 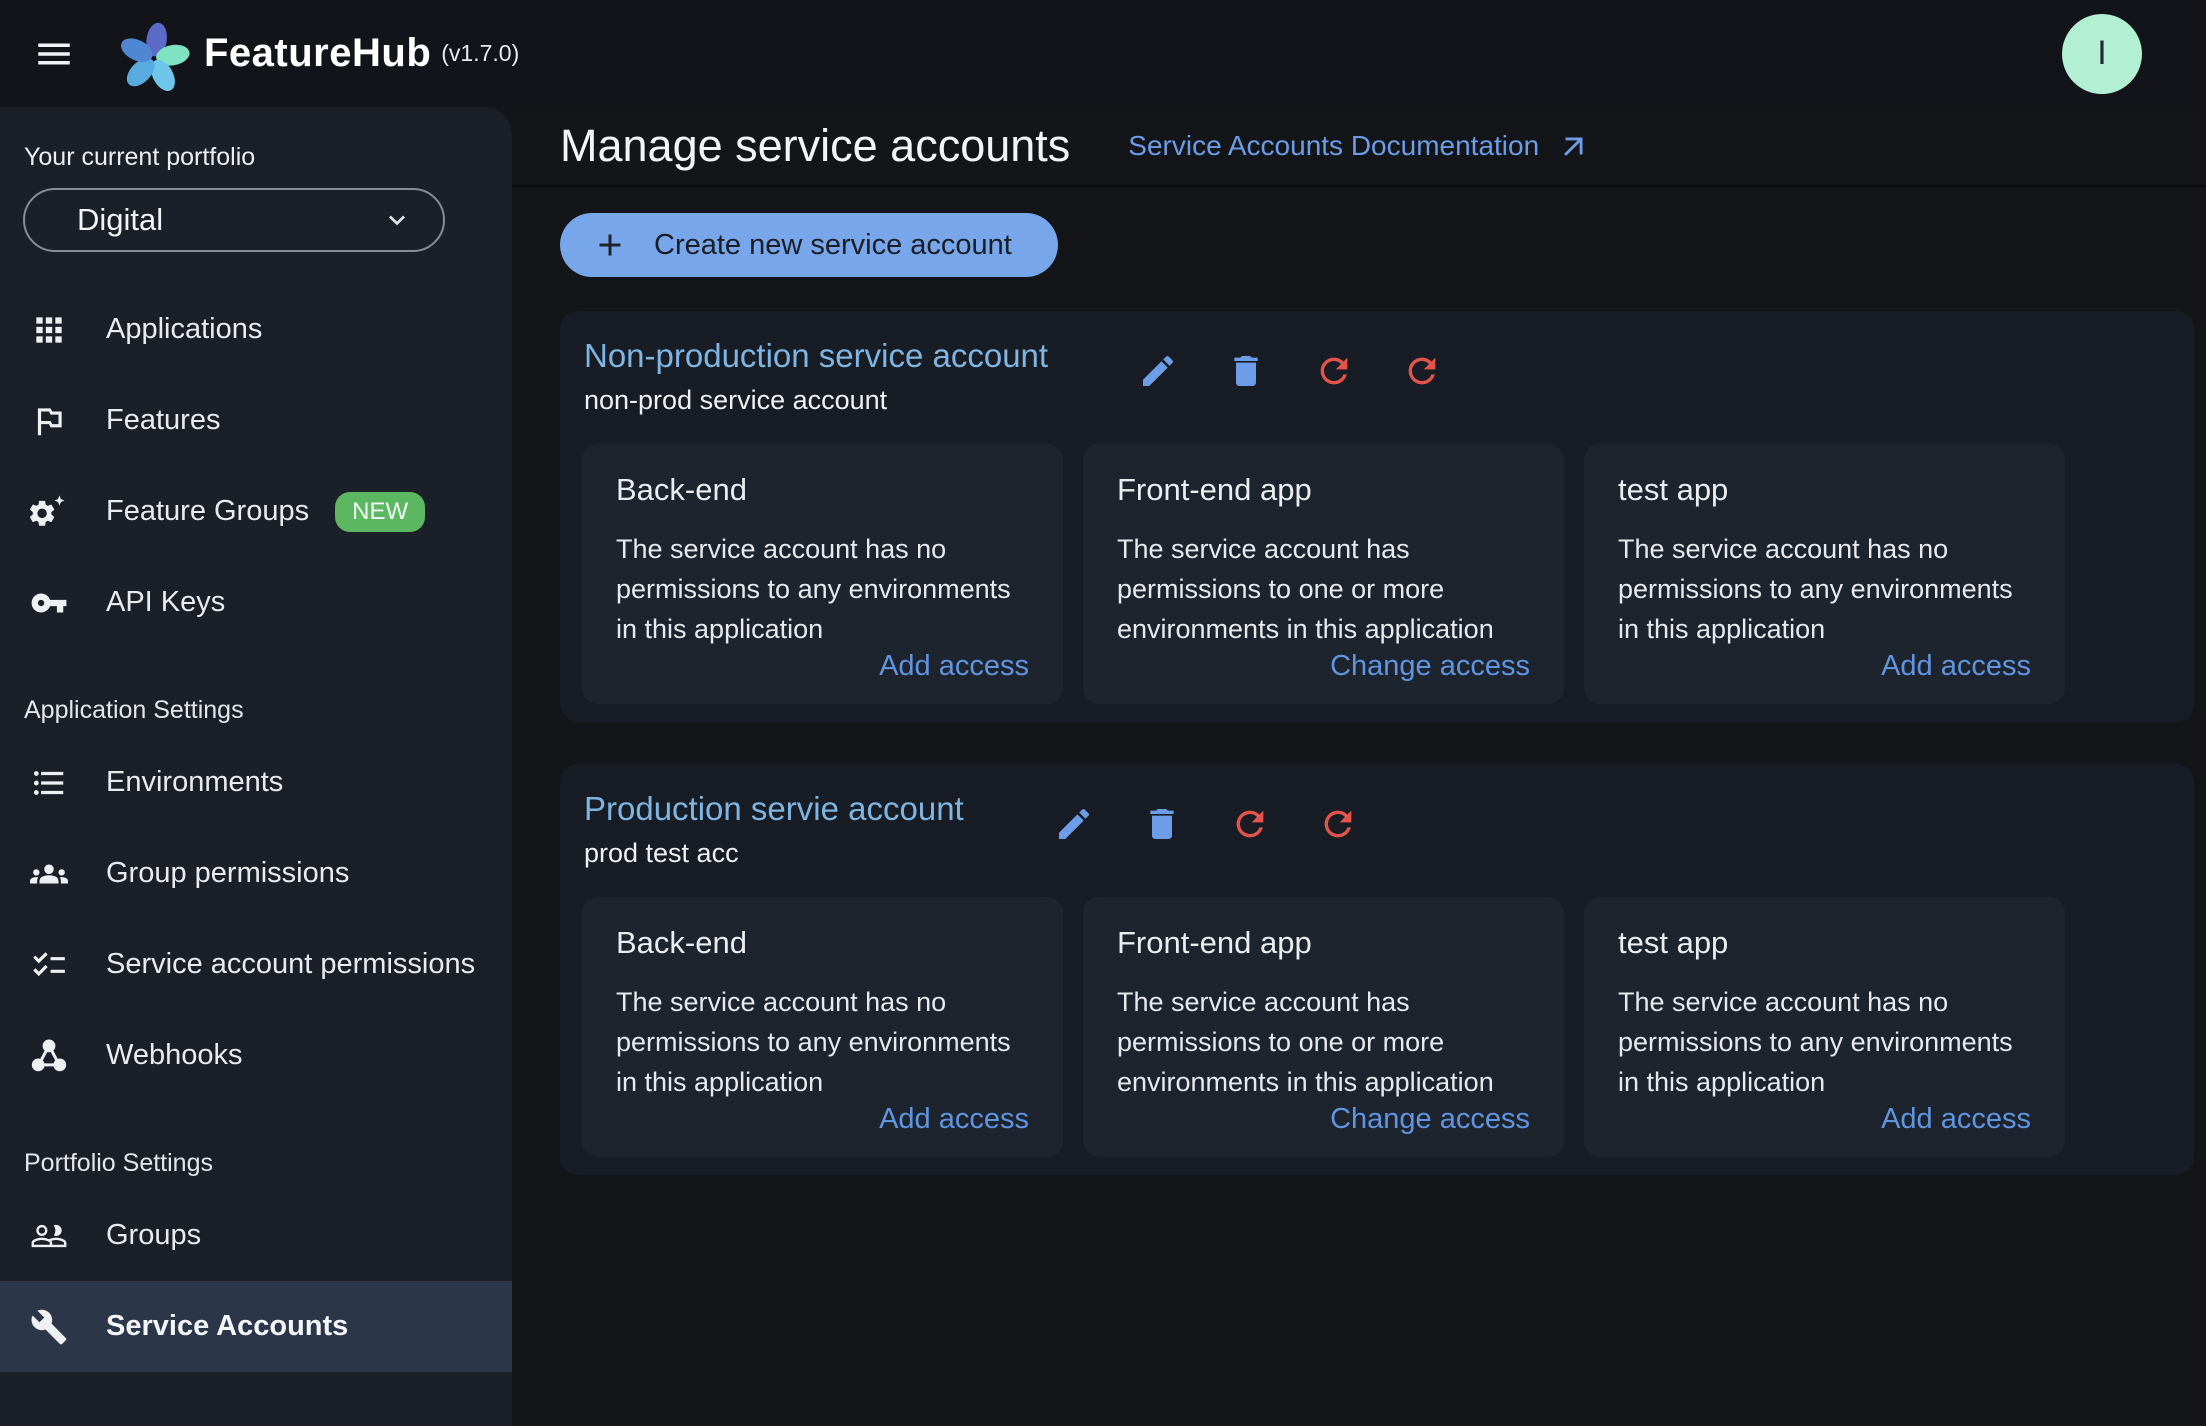 What do you see at coordinates (154, 1235) in the screenshot?
I see `sidebar-item-label: Groups` at bounding box center [154, 1235].